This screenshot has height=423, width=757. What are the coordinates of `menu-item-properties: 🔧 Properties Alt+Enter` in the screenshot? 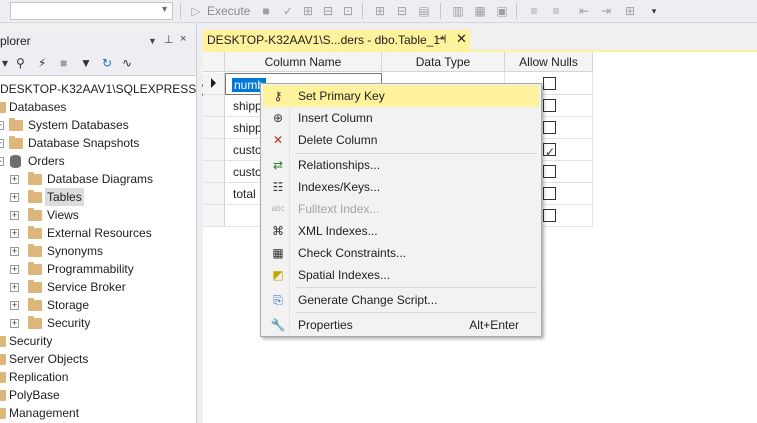 It's located at (401, 325).